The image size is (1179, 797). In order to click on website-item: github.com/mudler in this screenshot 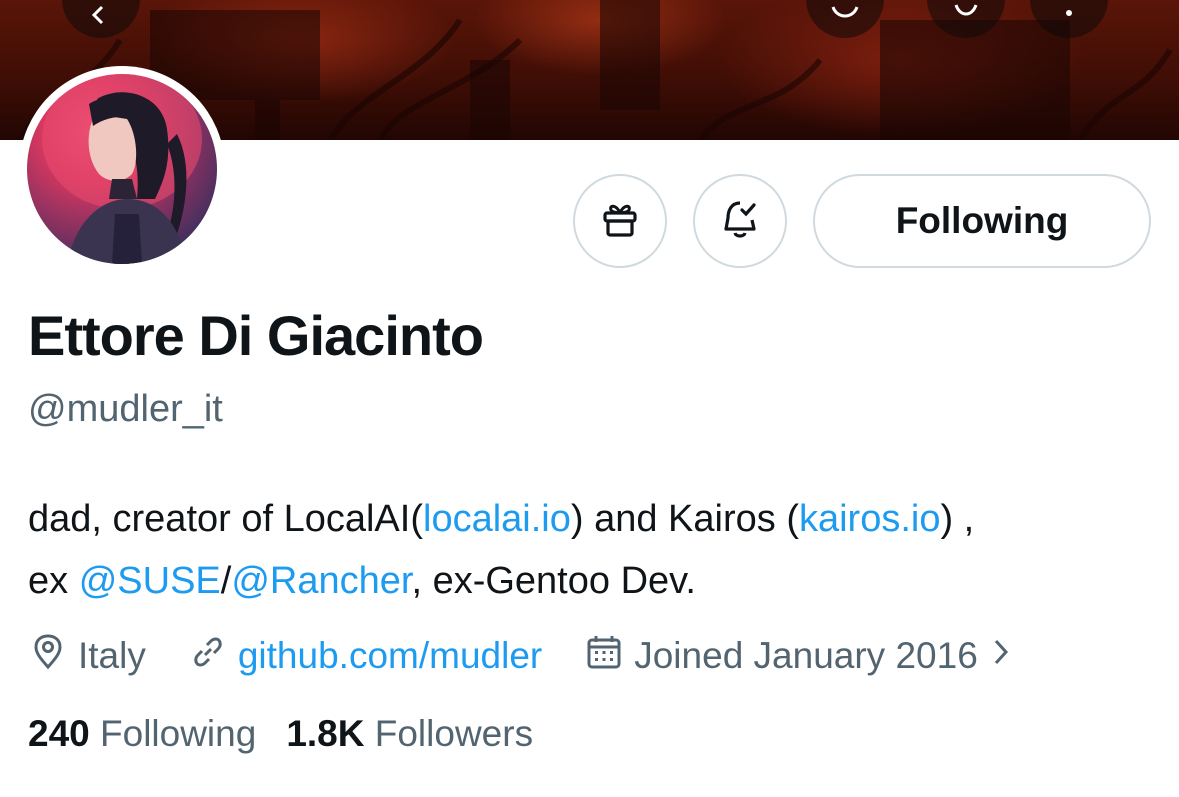, I will do `click(365, 656)`.